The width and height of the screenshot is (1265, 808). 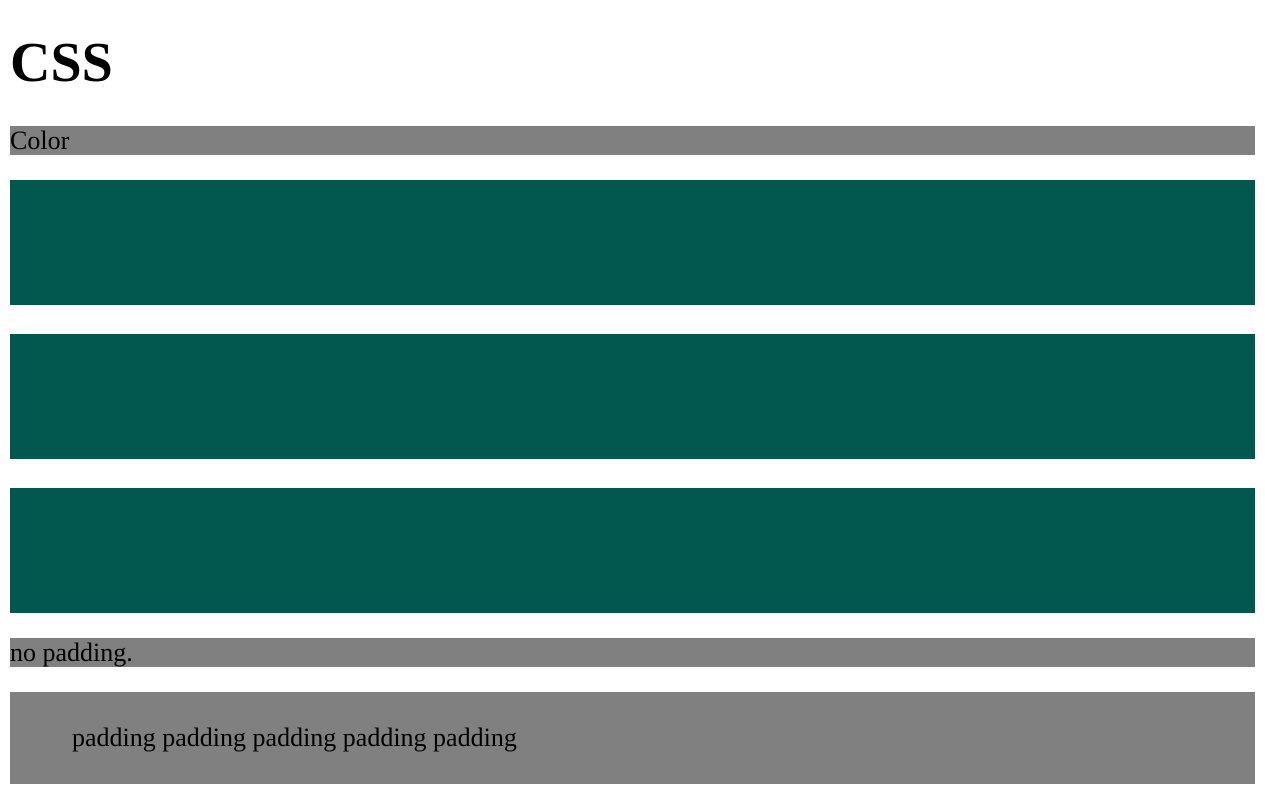 What do you see at coordinates (61, 63) in the screenshot?
I see `page-title: CSS` at bounding box center [61, 63].